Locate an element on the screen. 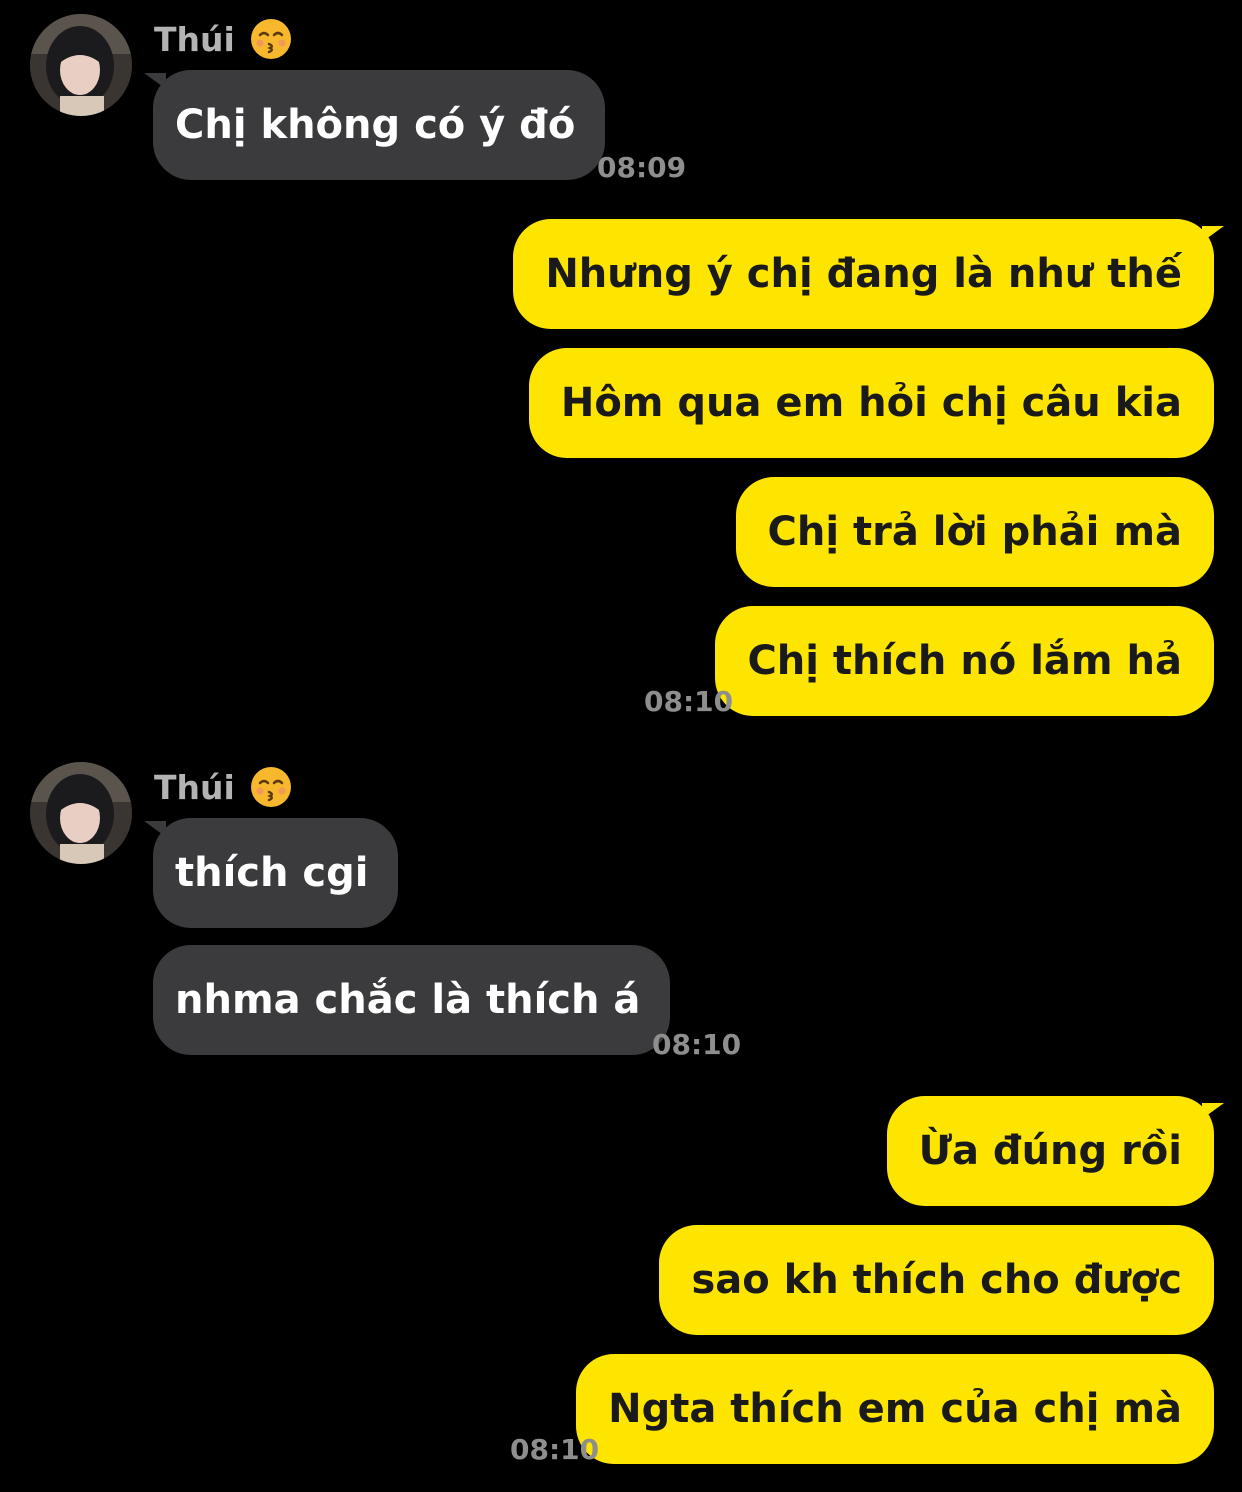  incoming-message-bubble: Chị không có ý đó is located at coordinates (379, 125).